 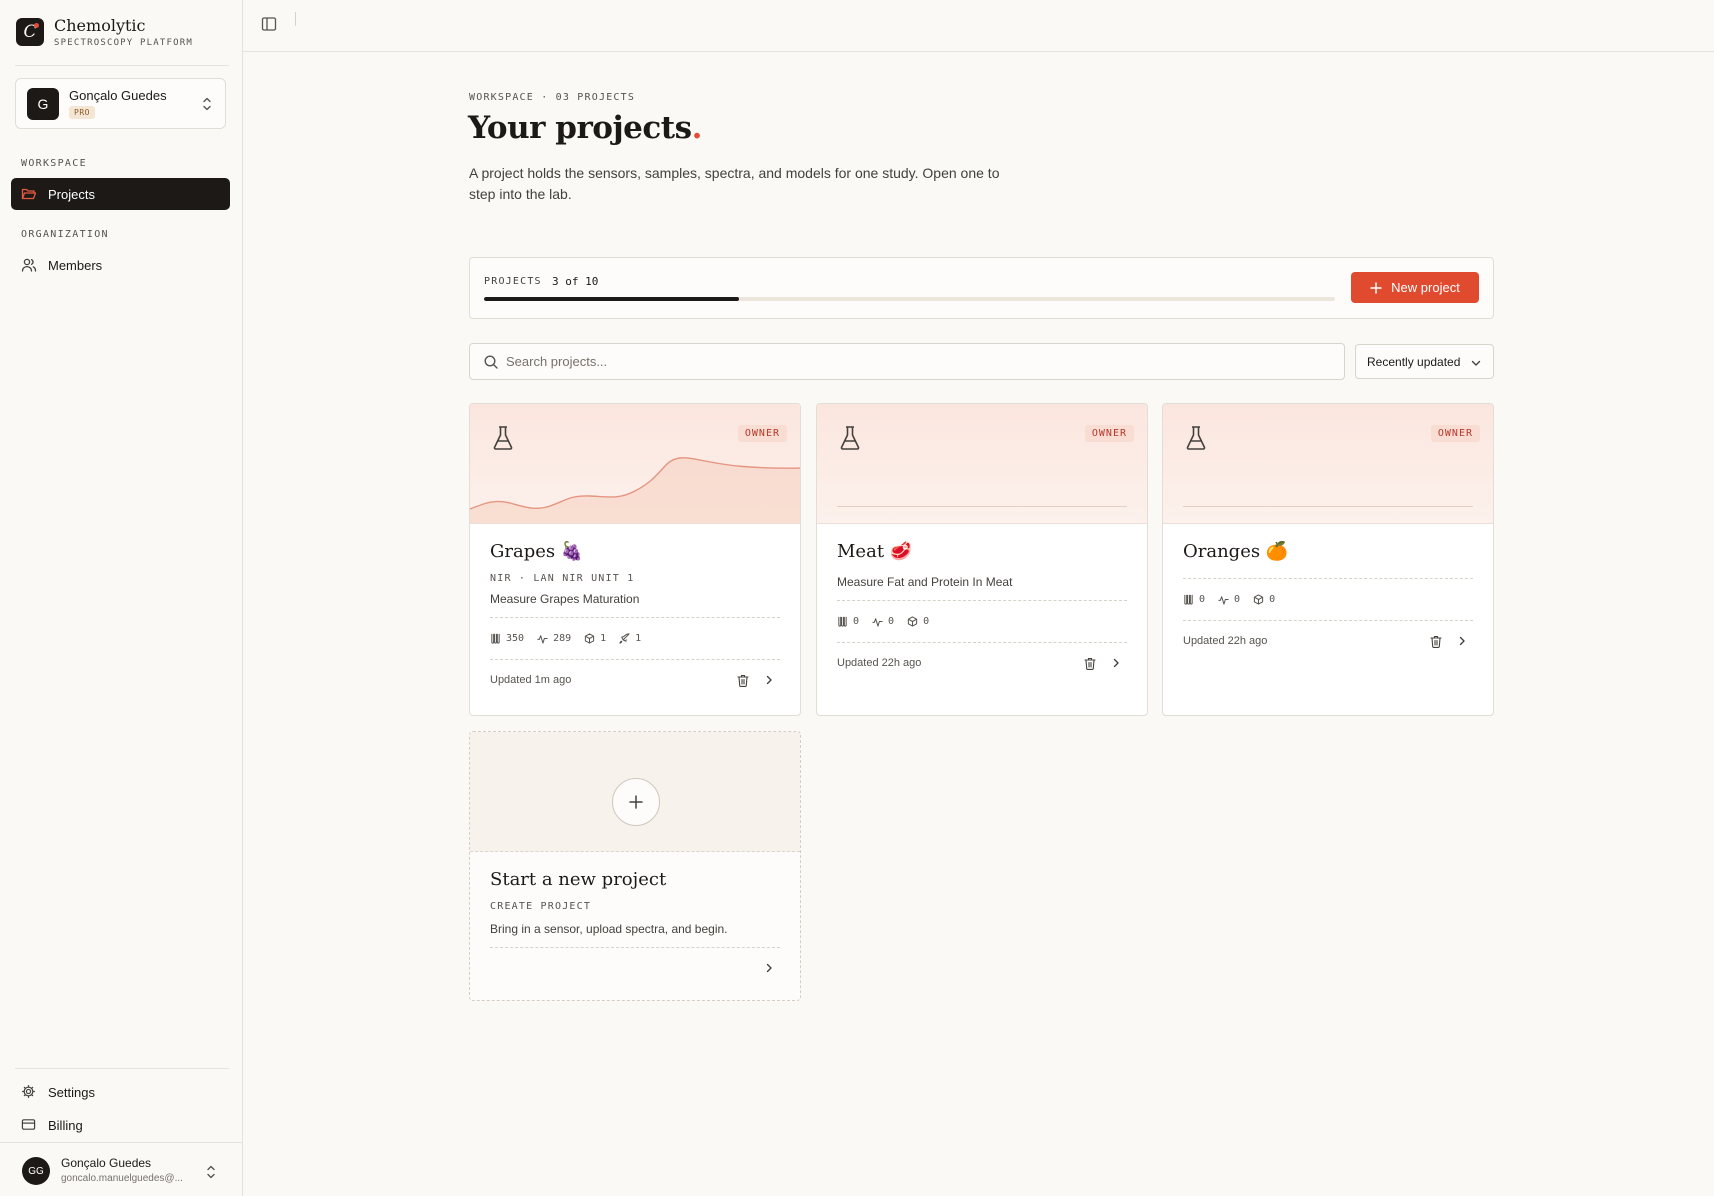 What do you see at coordinates (531, 680) in the screenshot?
I see `updated-text: Updated 1m ago` at bounding box center [531, 680].